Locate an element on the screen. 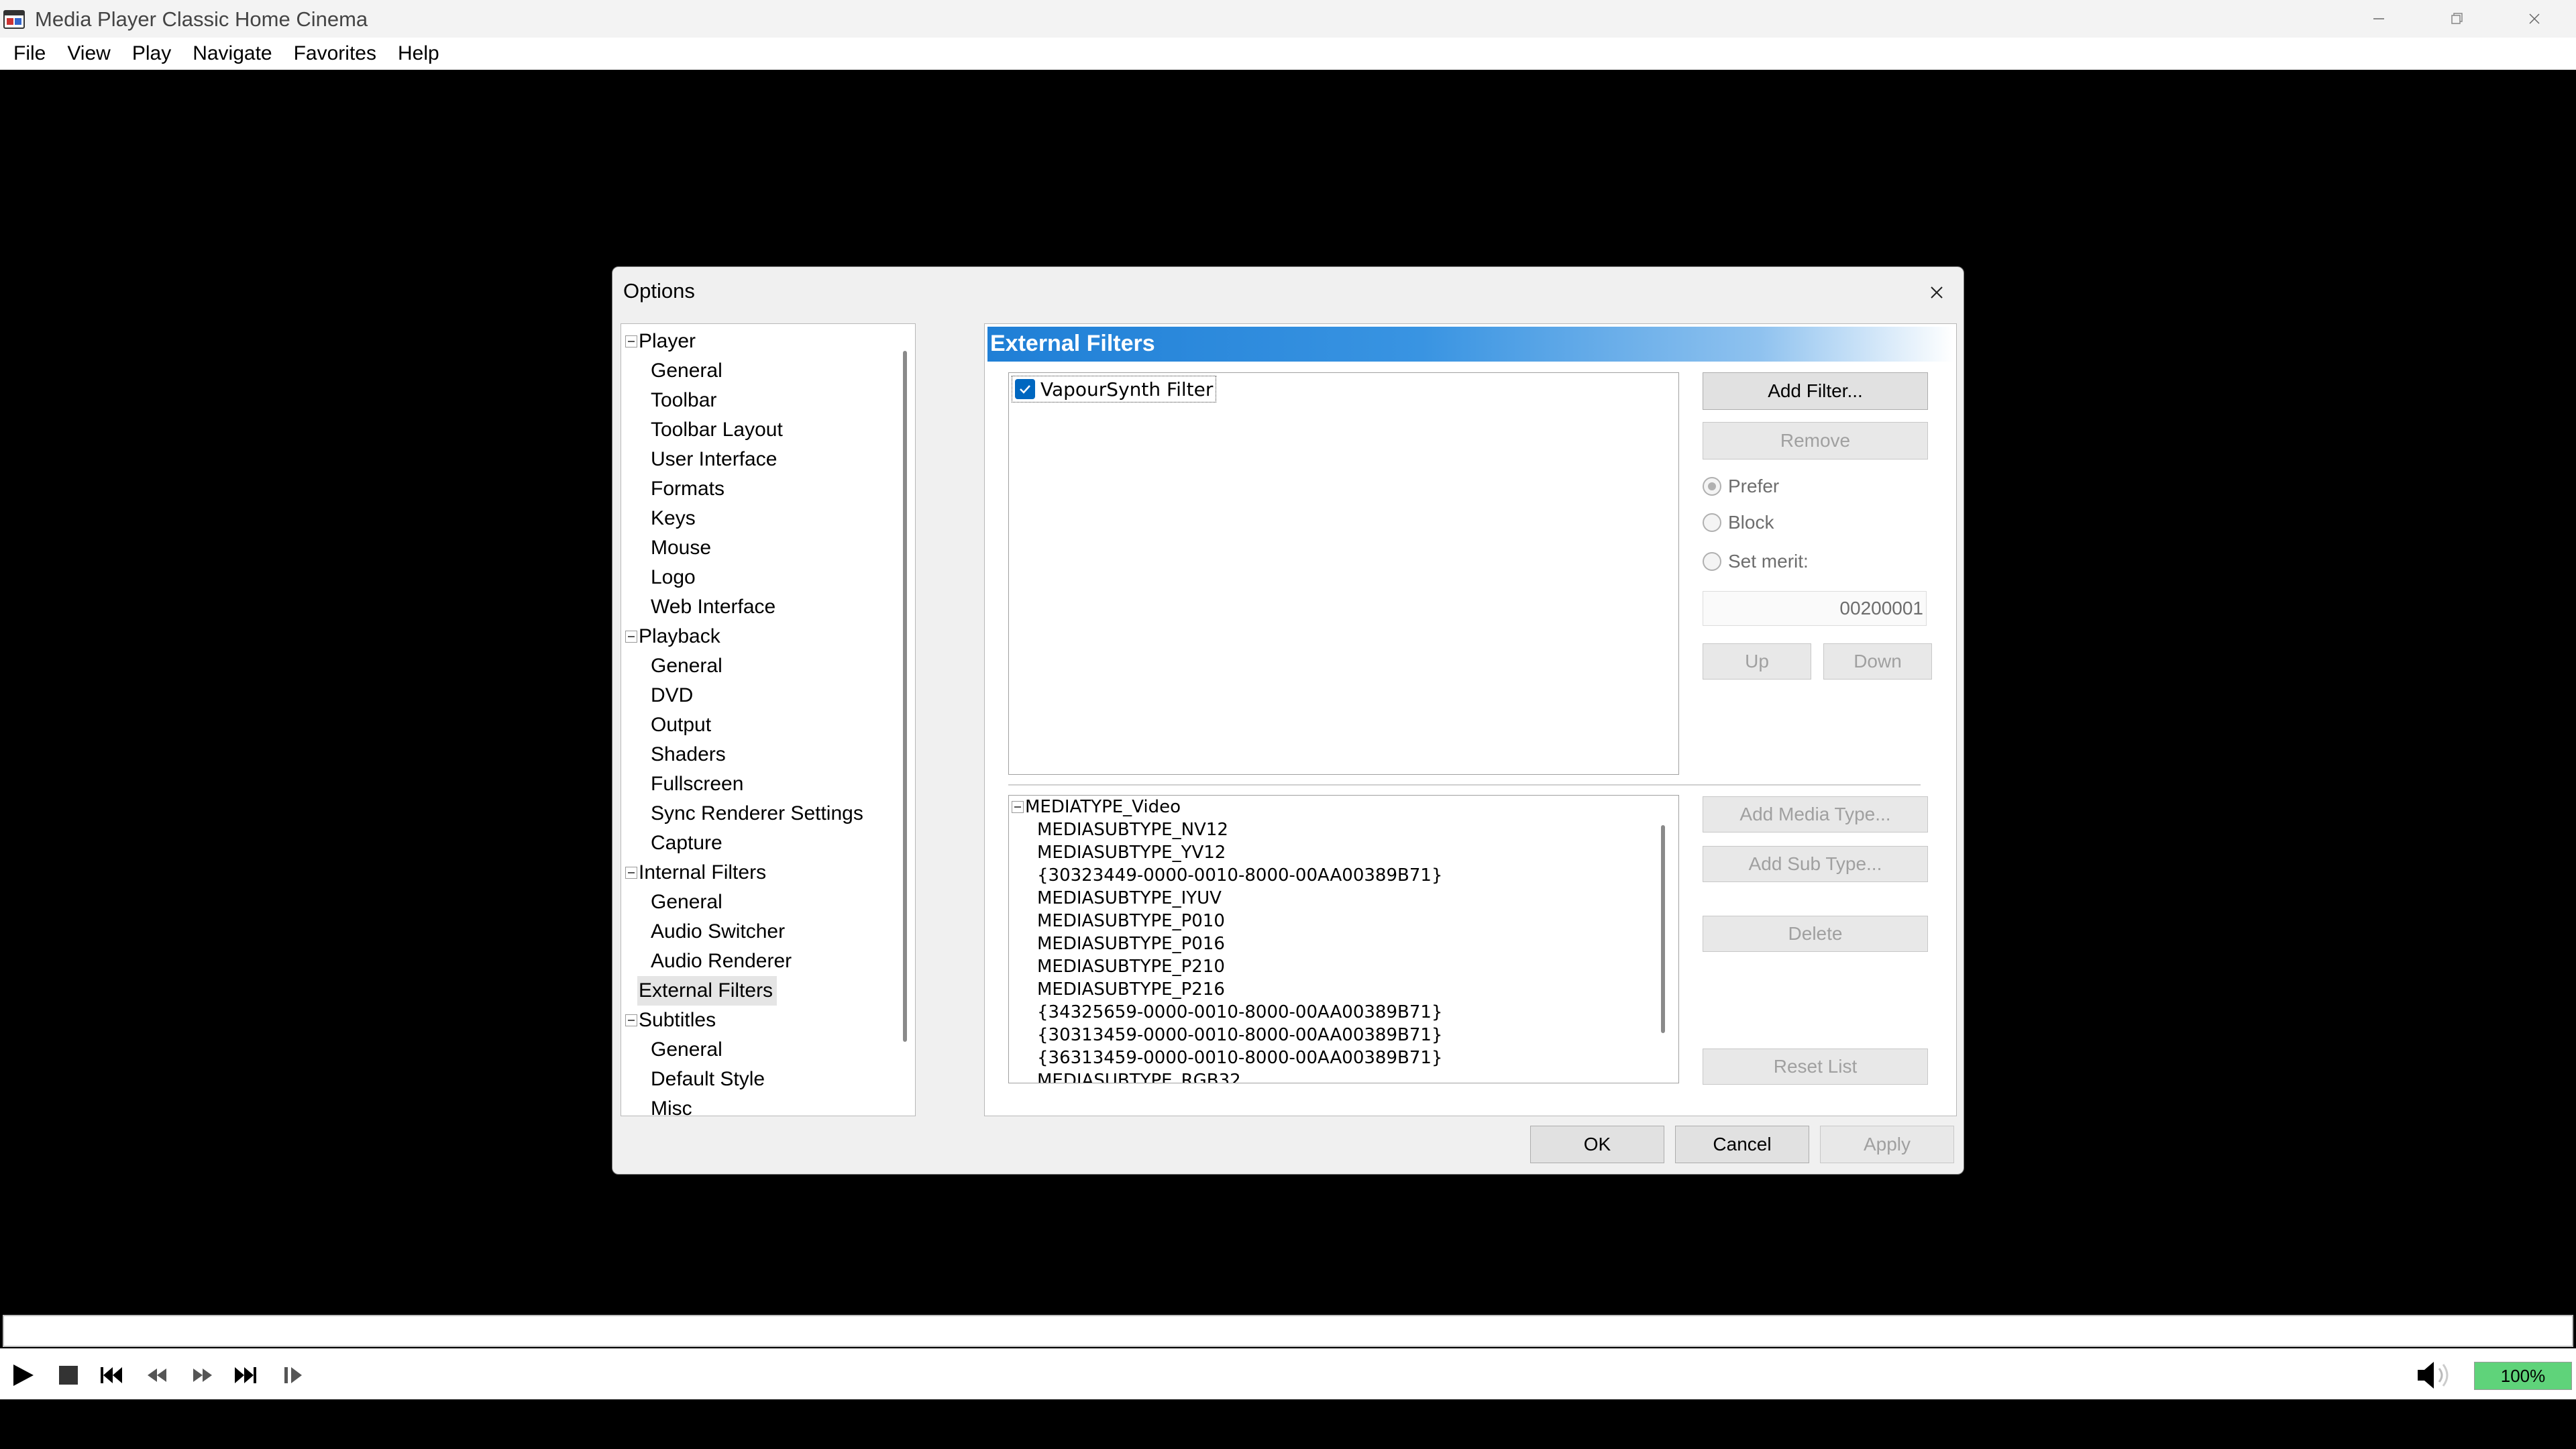 The width and height of the screenshot is (2576, 1449). media-subtype-item: MEDIASUBTYPE_YV12 is located at coordinates (1131, 852).